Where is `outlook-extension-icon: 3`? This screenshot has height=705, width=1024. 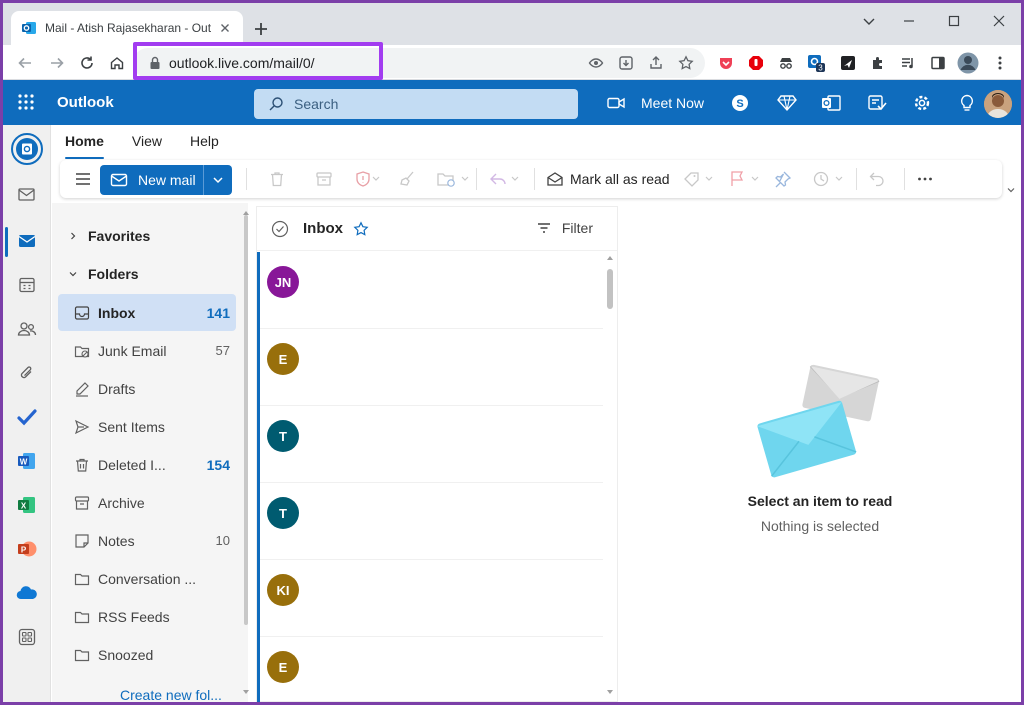 outlook-extension-icon: 3 is located at coordinates (816, 63).